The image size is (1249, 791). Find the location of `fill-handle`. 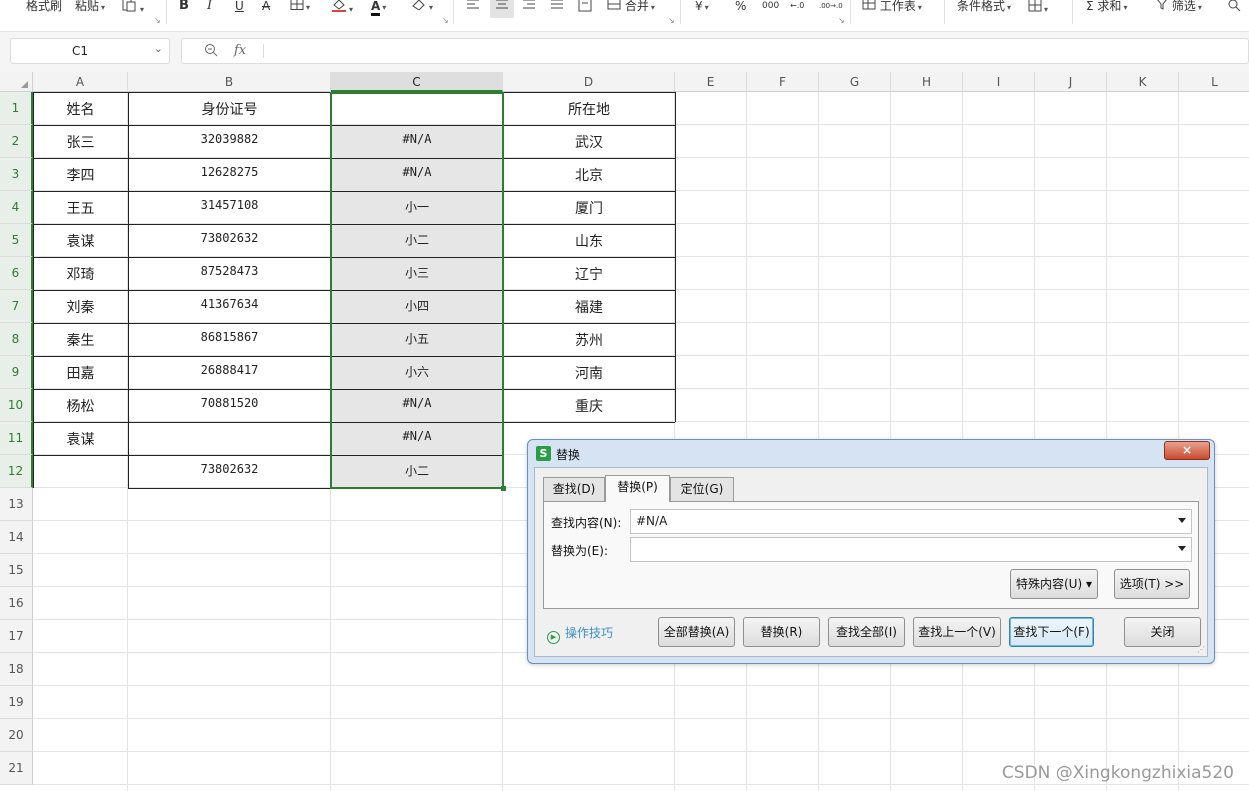

fill-handle is located at coordinates (503, 488).